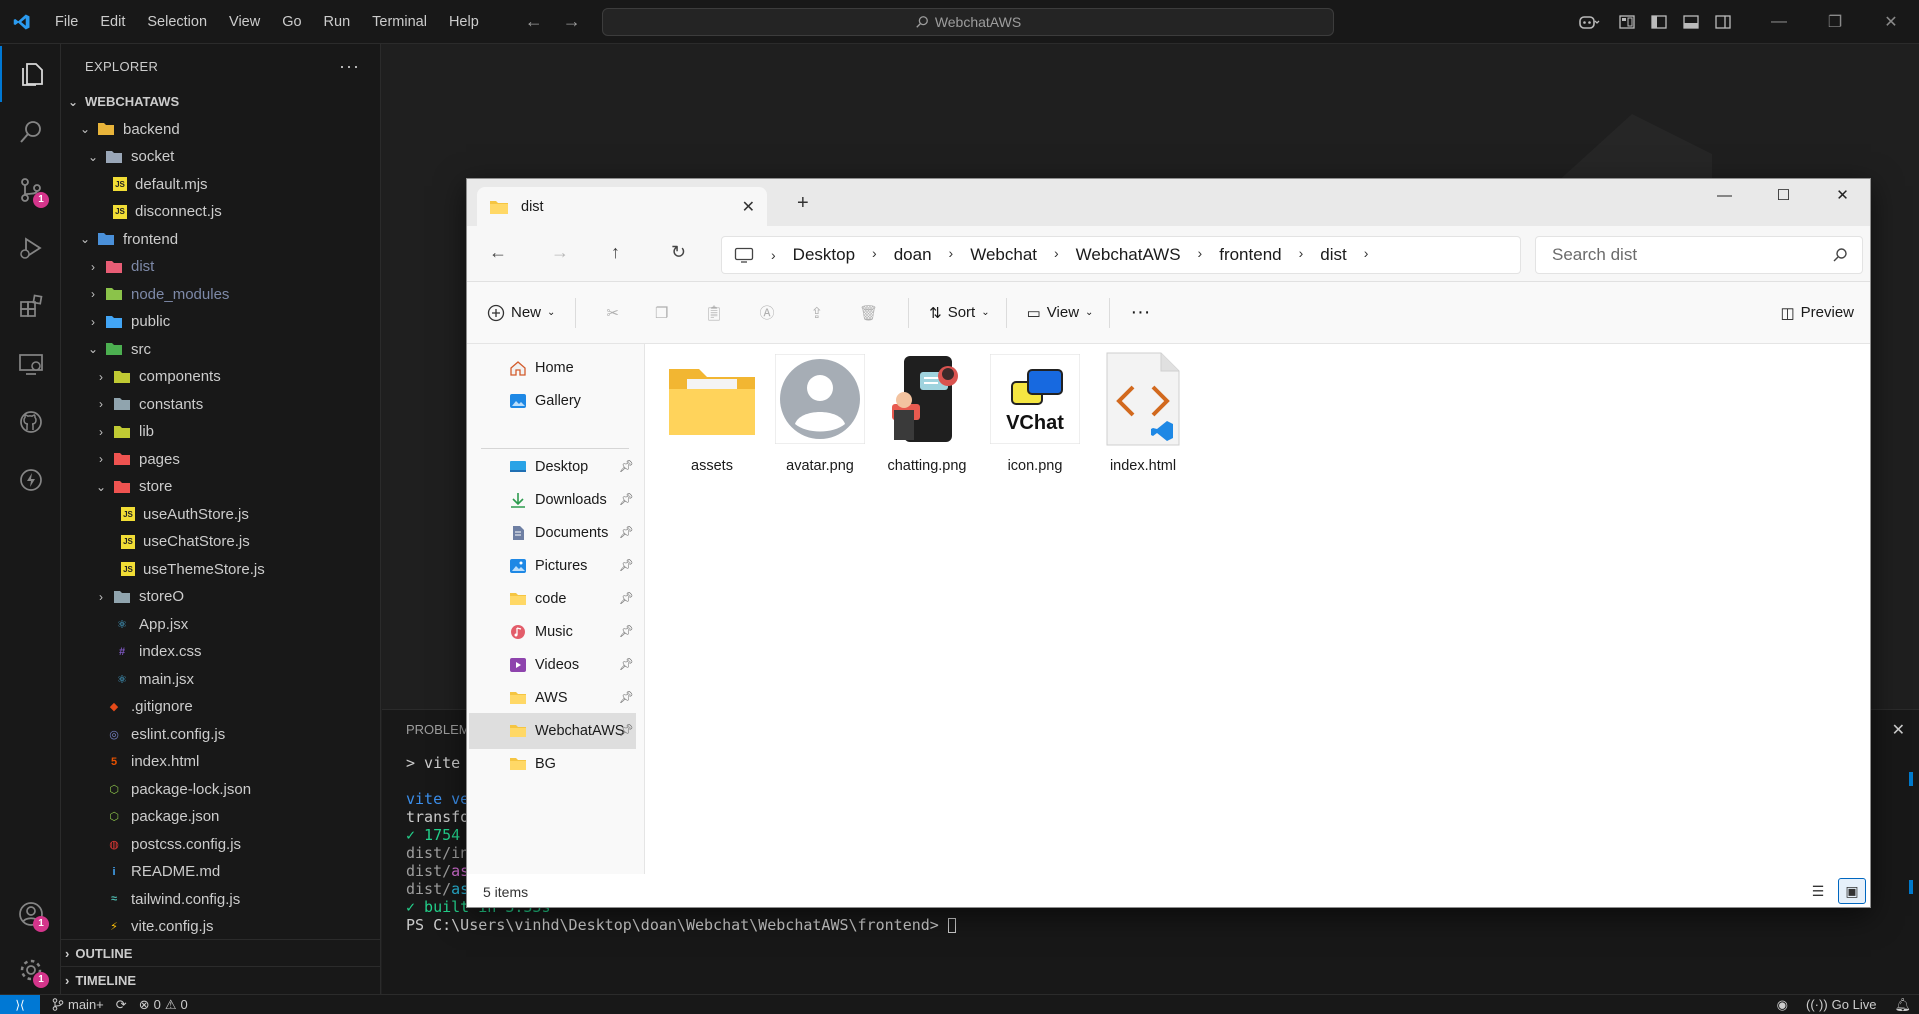  What do you see at coordinates (552, 764) in the screenshot?
I see `nav-item-bg: BG` at bounding box center [552, 764].